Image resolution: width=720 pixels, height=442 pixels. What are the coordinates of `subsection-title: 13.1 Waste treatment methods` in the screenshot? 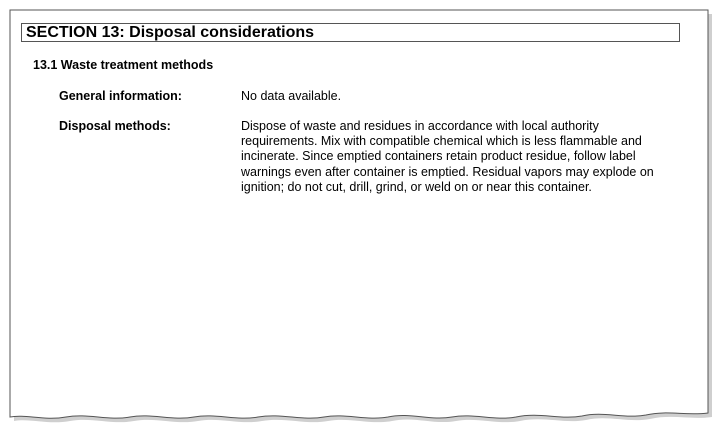 It's located at (123, 65).